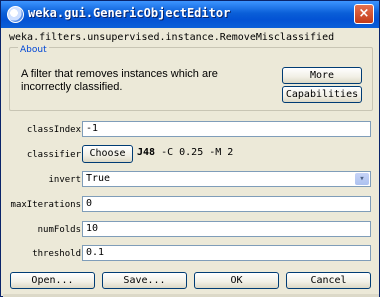 The height and width of the screenshot is (299, 382). I want to click on cancel-button: Cancel, so click(328, 280).